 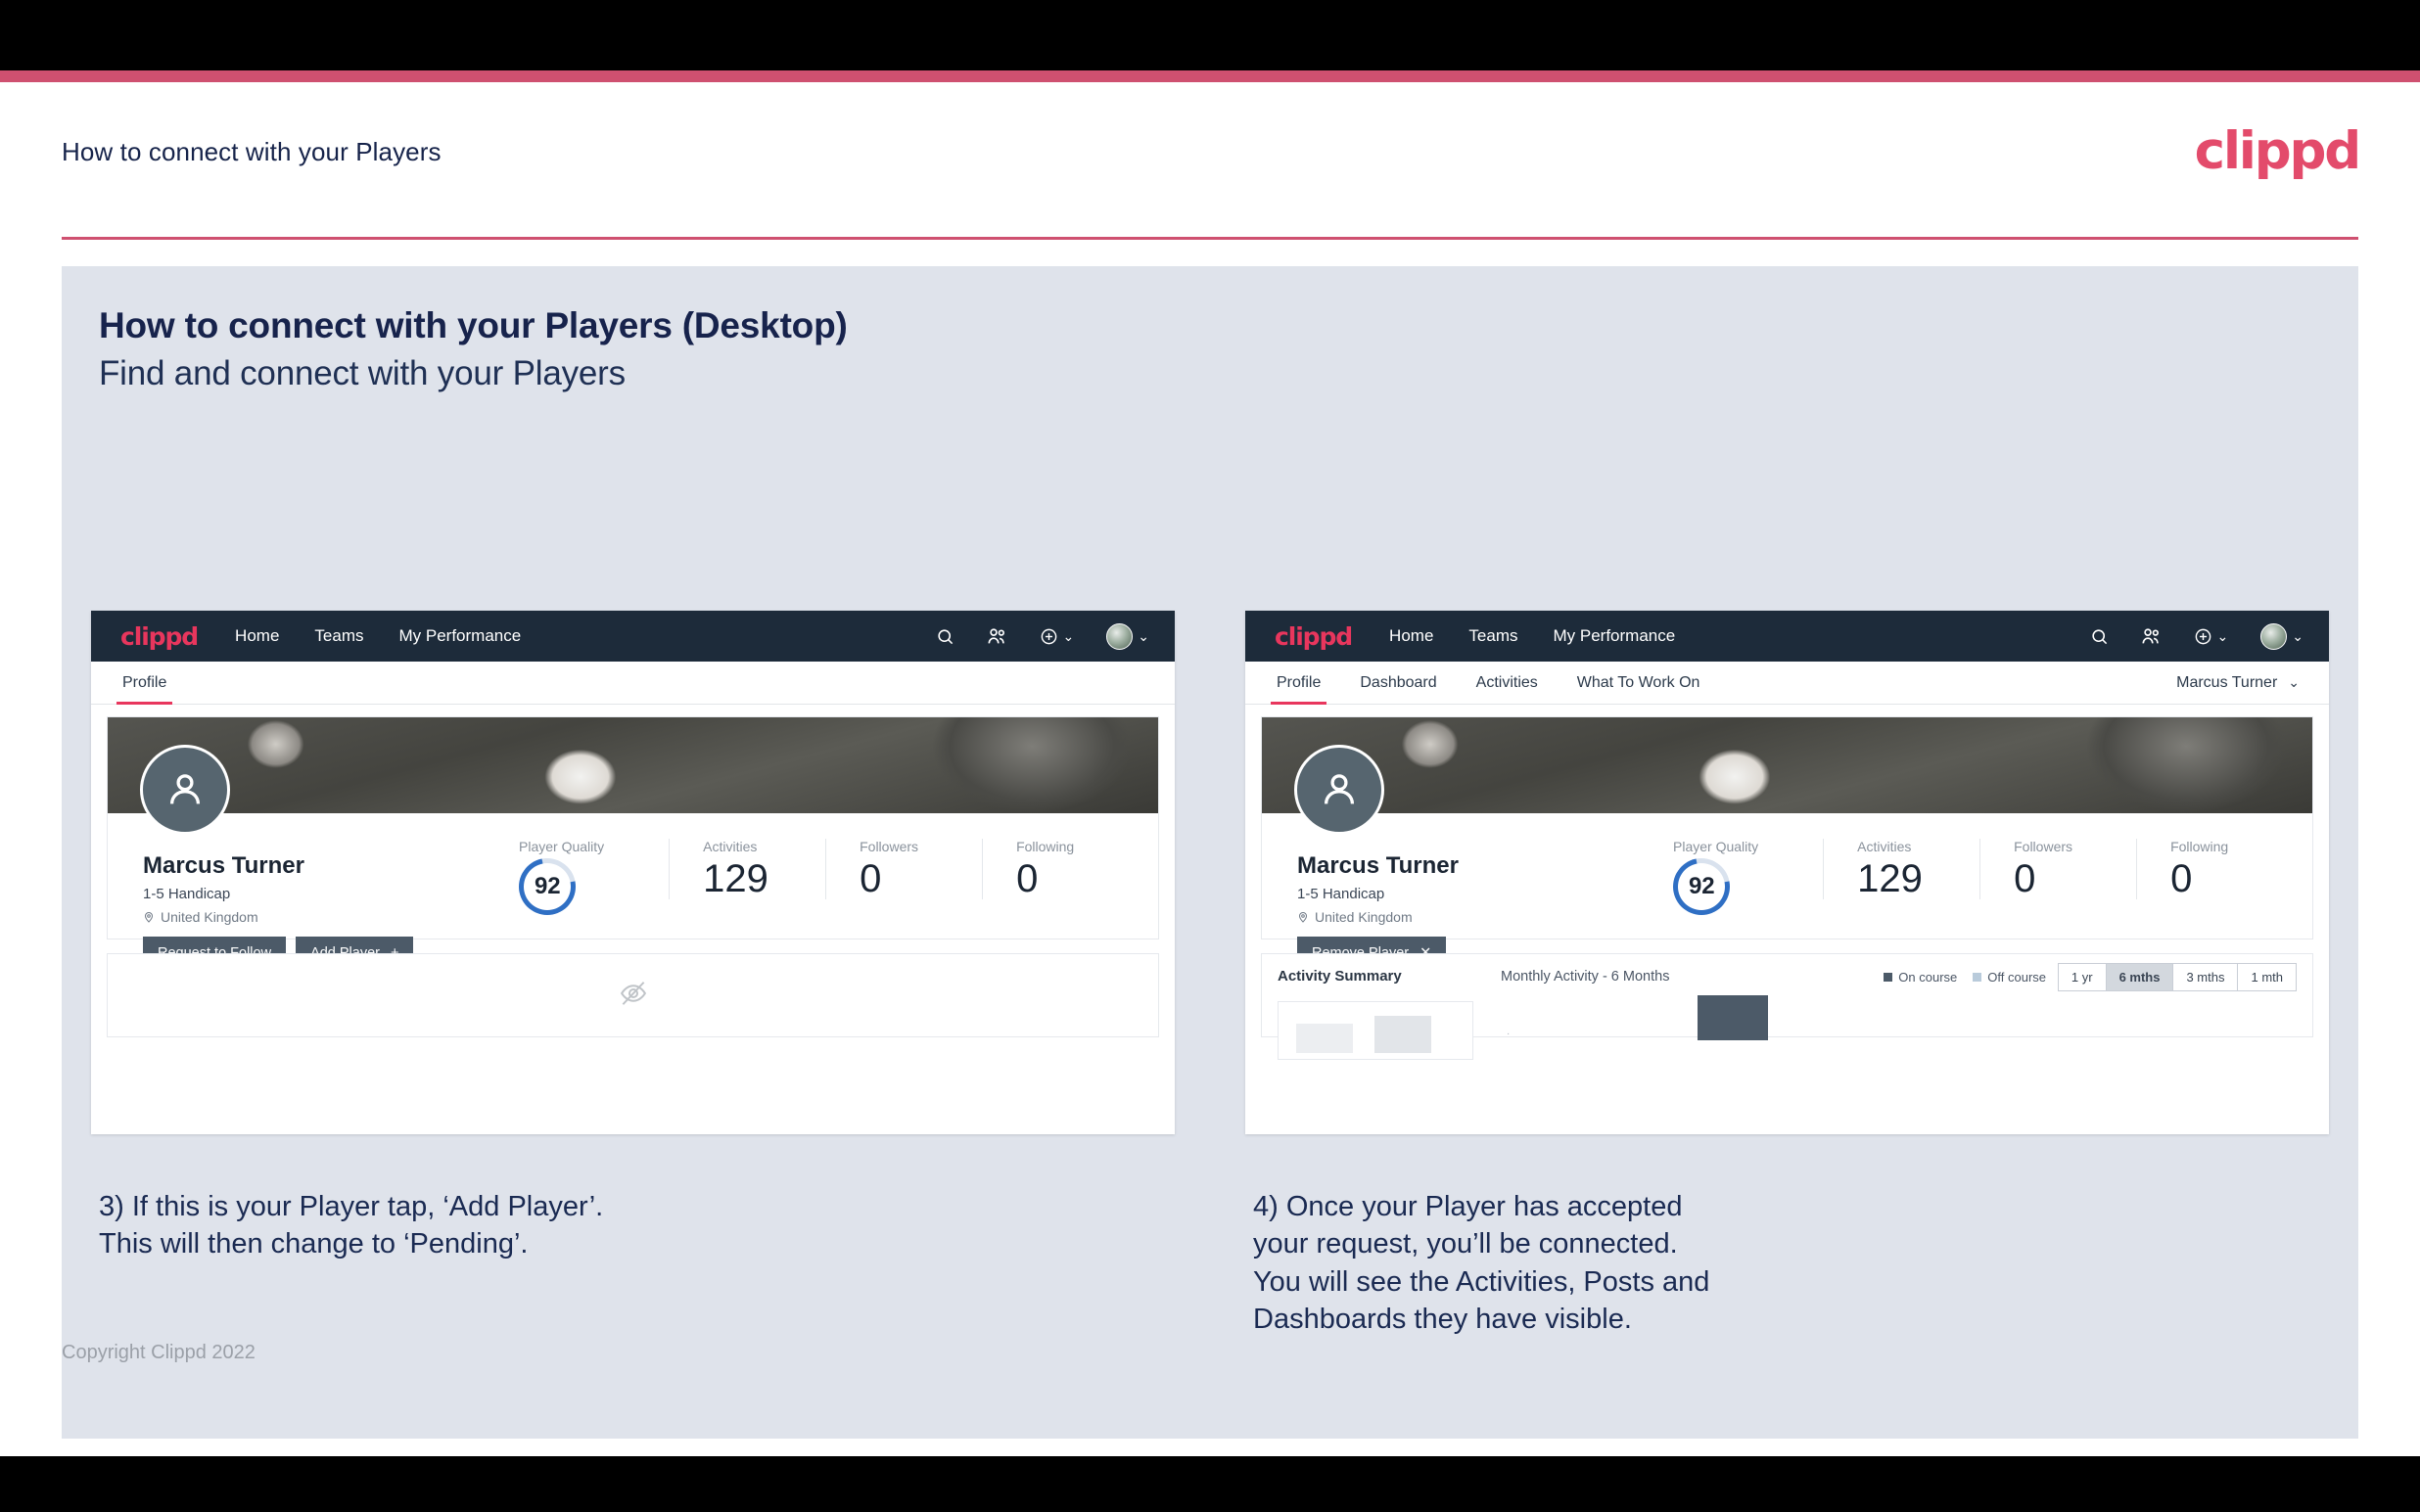 What do you see at coordinates (1884, 846) in the screenshot?
I see `stat-label: Activities` at bounding box center [1884, 846].